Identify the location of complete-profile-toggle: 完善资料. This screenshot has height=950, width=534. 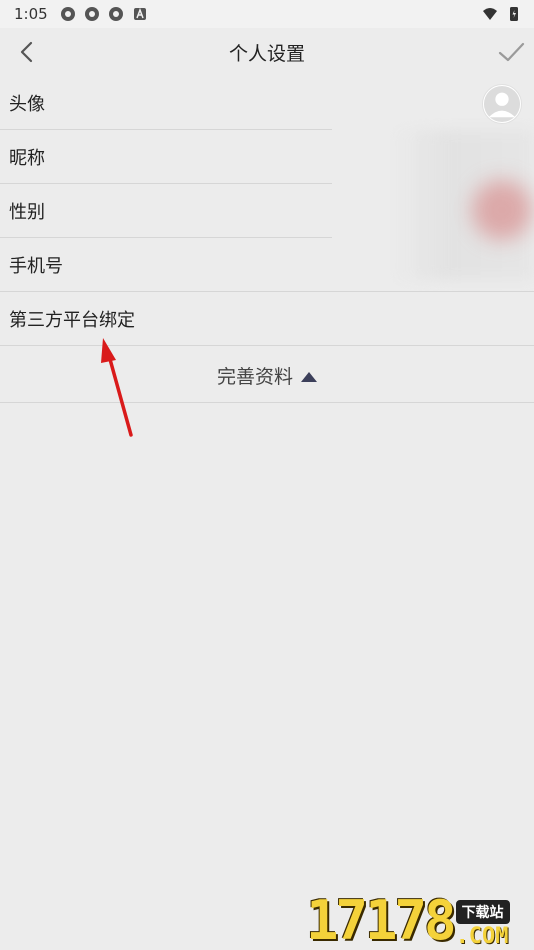
(267, 376).